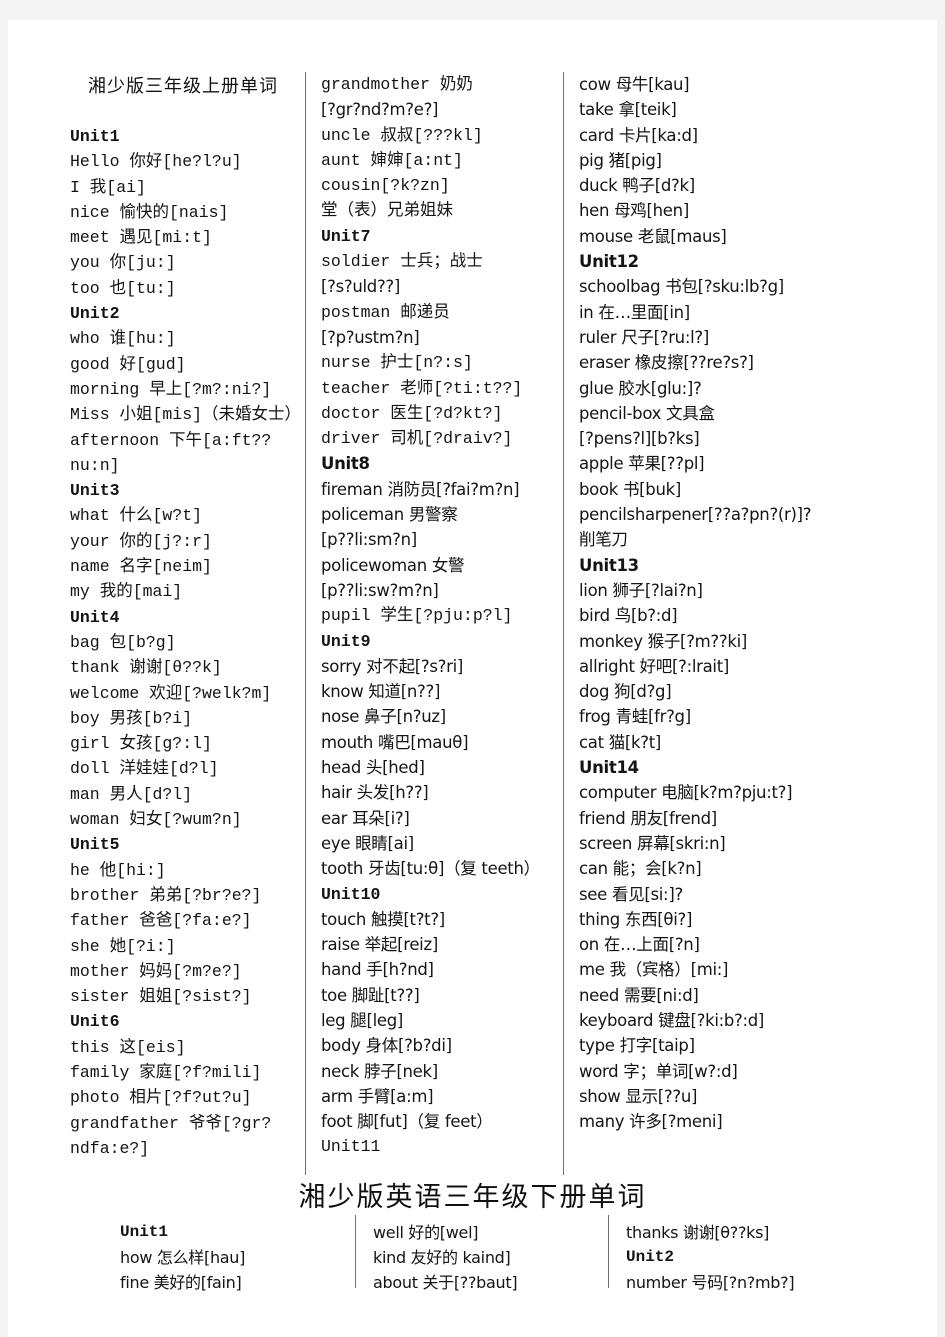  I want to click on vocabulary-entry: 堂（表）兄弟姐妹, so click(387, 211).